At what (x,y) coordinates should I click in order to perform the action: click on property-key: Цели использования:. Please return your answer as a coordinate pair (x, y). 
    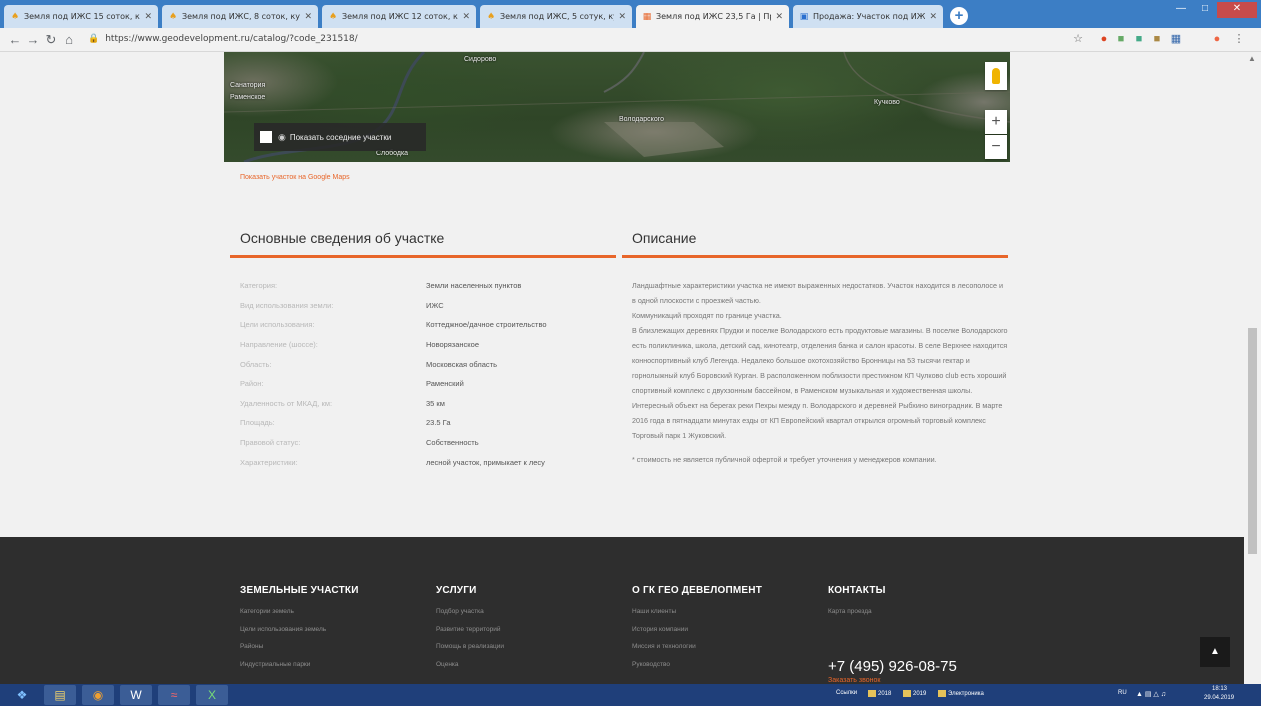
    Looking at the image, I should click on (277, 325).